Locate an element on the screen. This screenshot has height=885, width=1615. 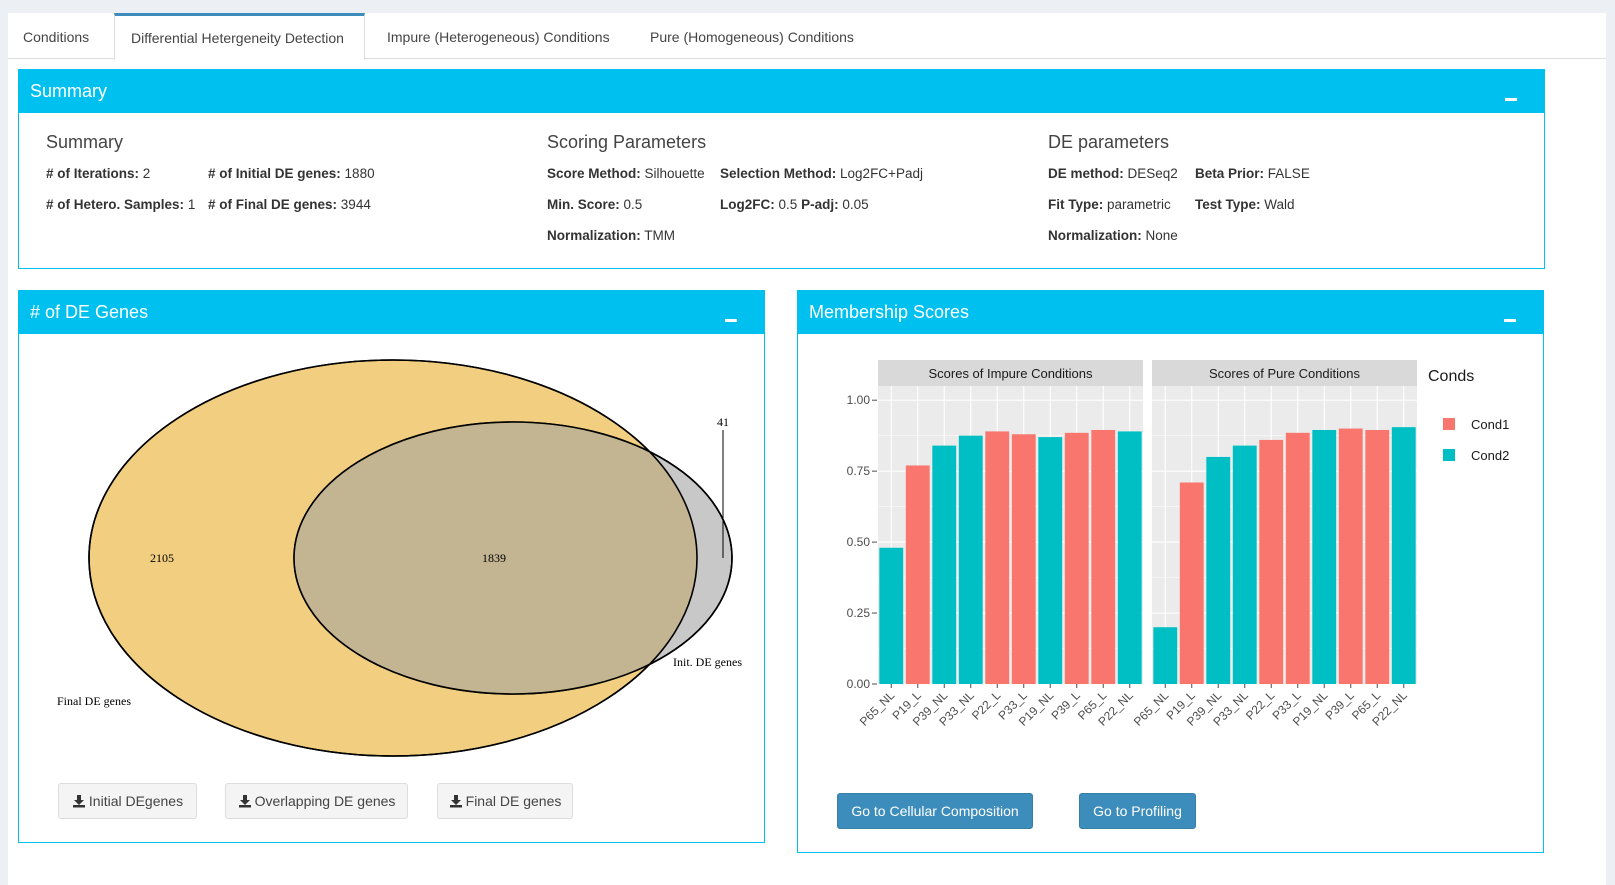
download-final-button: Final DE genes is located at coordinates (505, 801).